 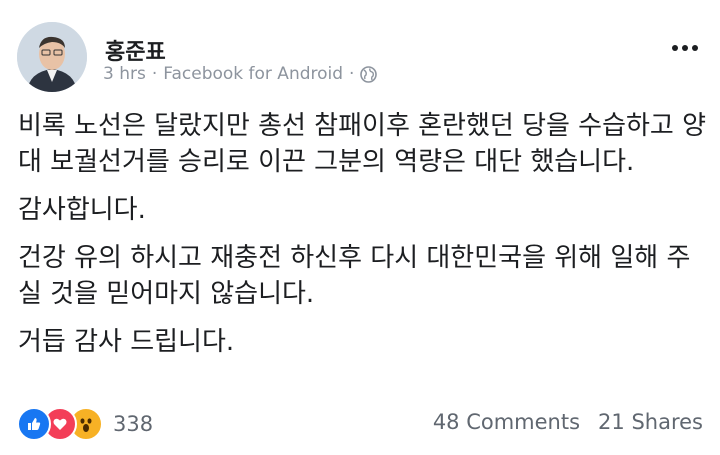 I want to click on globe-icon, so click(x=369, y=74).